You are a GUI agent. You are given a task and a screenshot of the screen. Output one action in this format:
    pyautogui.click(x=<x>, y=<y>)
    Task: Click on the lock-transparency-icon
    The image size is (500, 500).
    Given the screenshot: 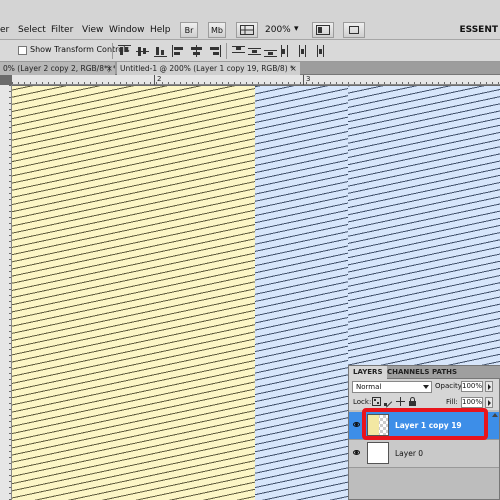 What is the action you would take?
    pyautogui.click(x=376, y=401)
    